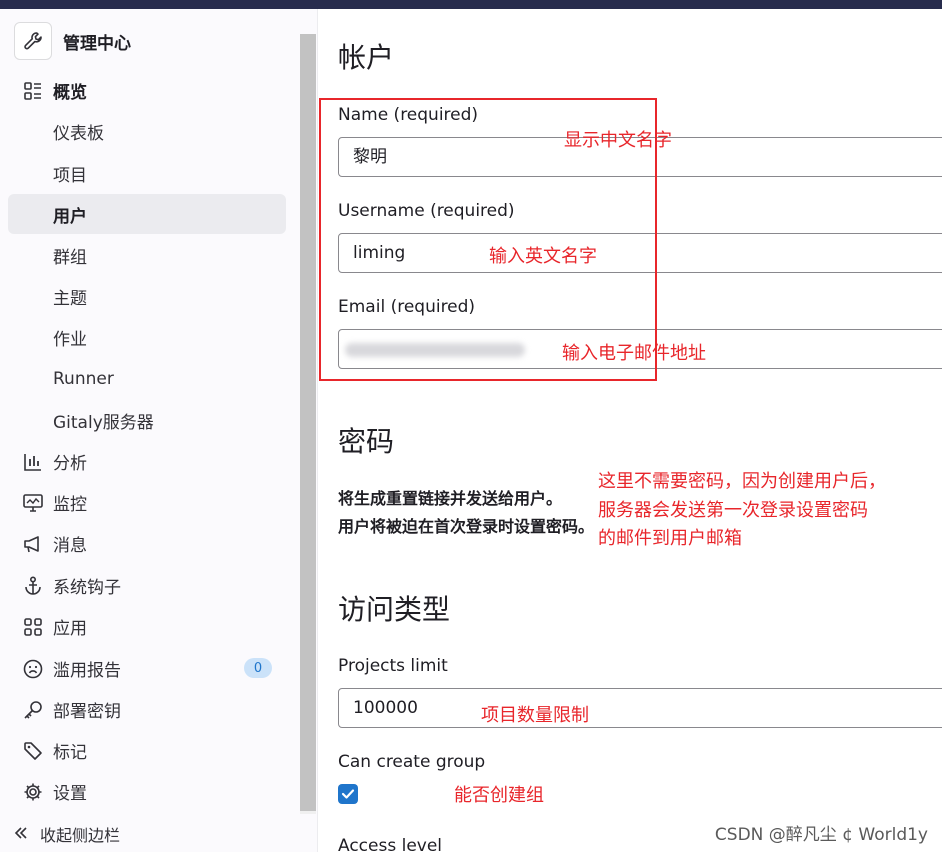 This screenshot has width=942, height=852. Describe the element at coordinates (33, 544) in the screenshot. I see `megaphone-icon` at that location.